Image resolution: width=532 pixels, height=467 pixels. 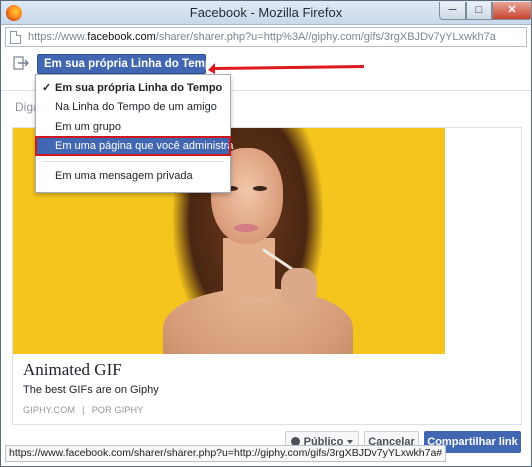 I want to click on share-target-label: Em sua própria Linha do Tempo, so click(x=131, y=64).